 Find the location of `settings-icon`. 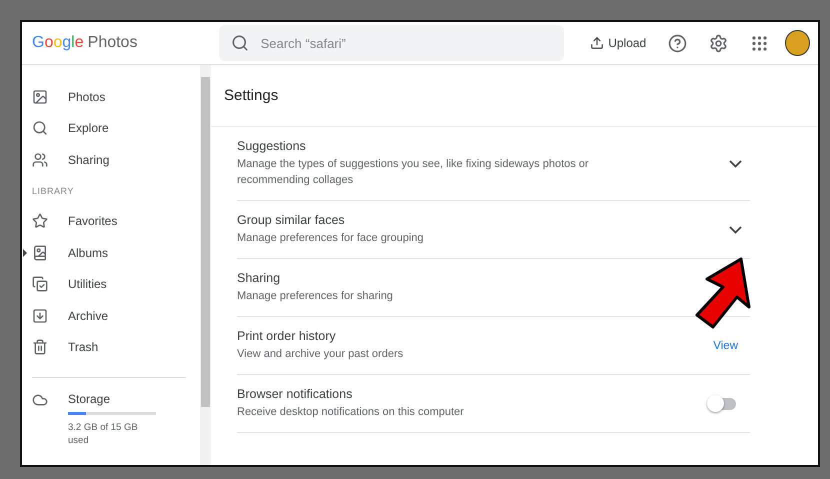

settings-icon is located at coordinates (718, 43).